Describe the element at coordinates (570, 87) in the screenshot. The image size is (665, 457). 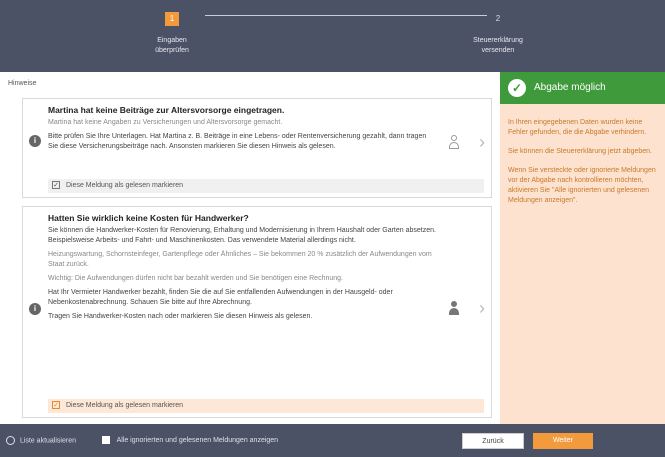
I see `status-title: Abgabe möglich` at that location.